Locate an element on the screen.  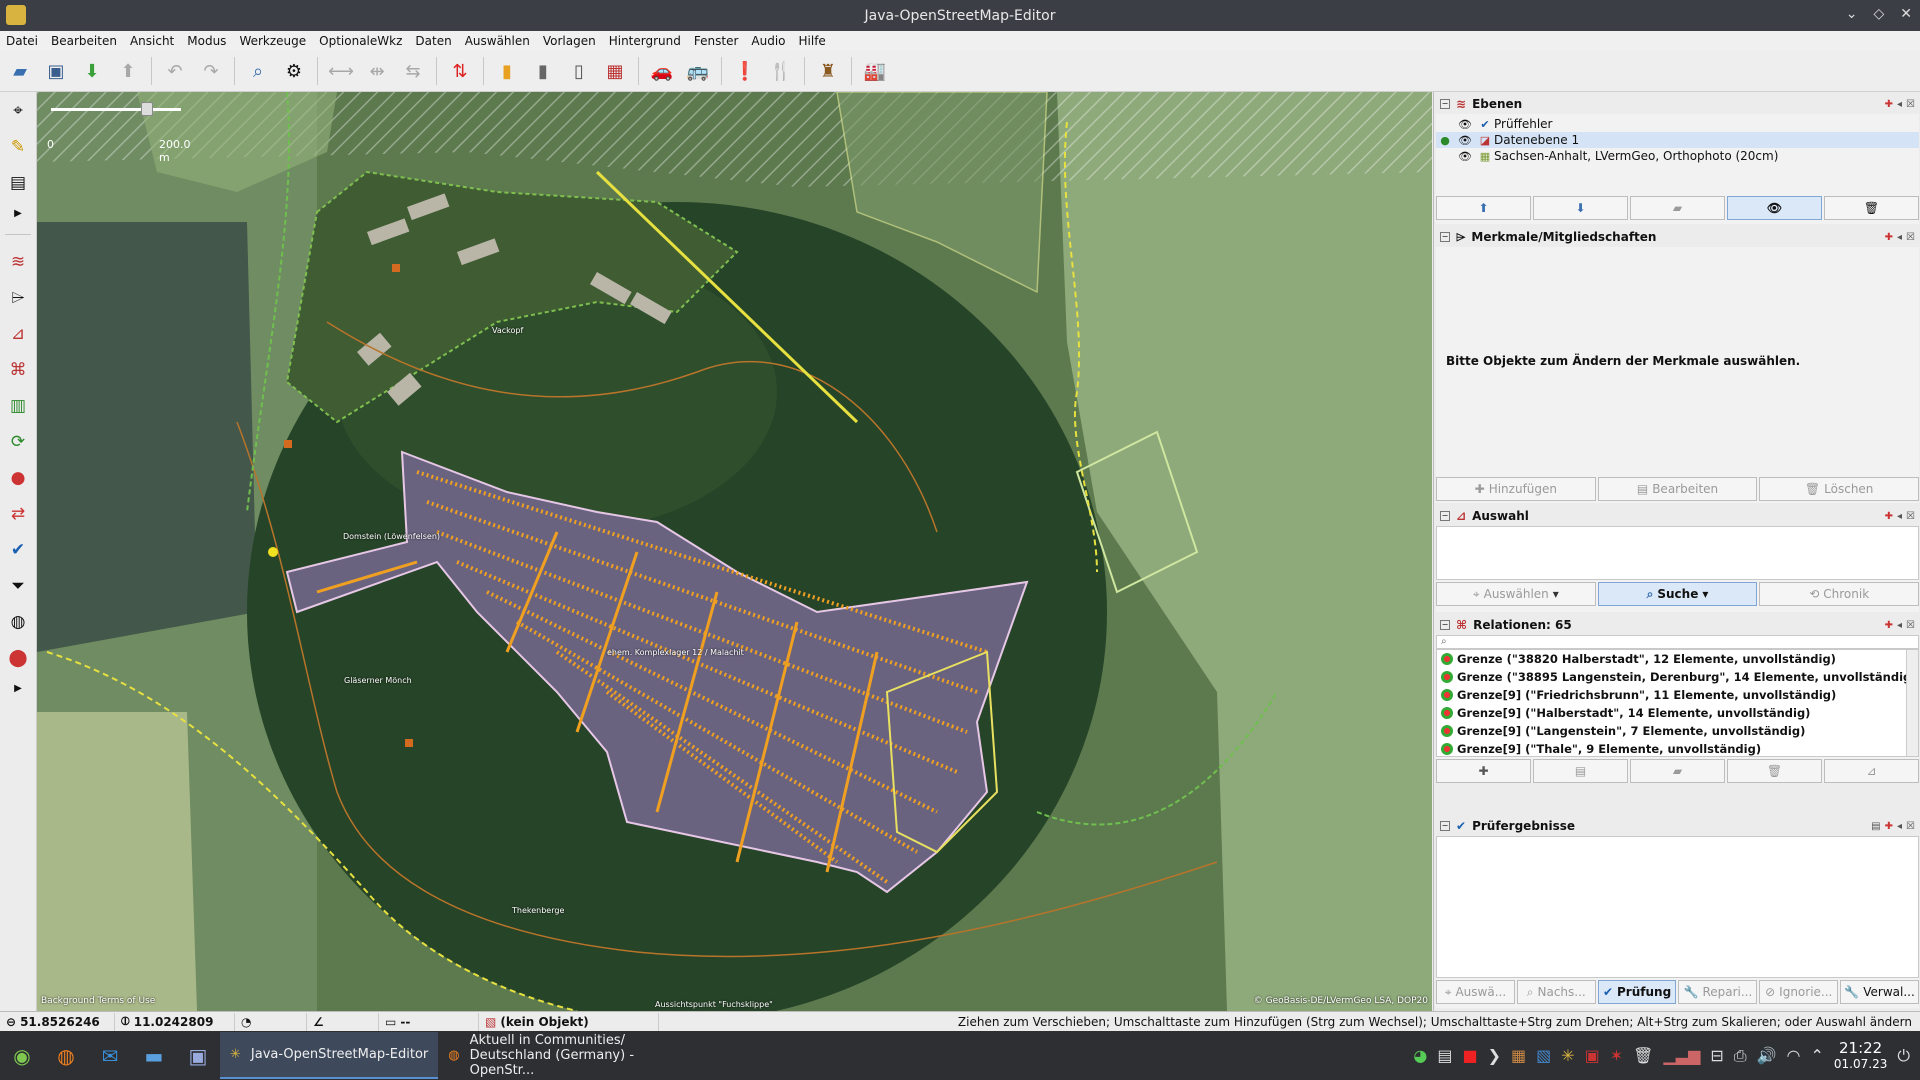
move-up-button: ⬆ is located at coordinates (1483, 208).